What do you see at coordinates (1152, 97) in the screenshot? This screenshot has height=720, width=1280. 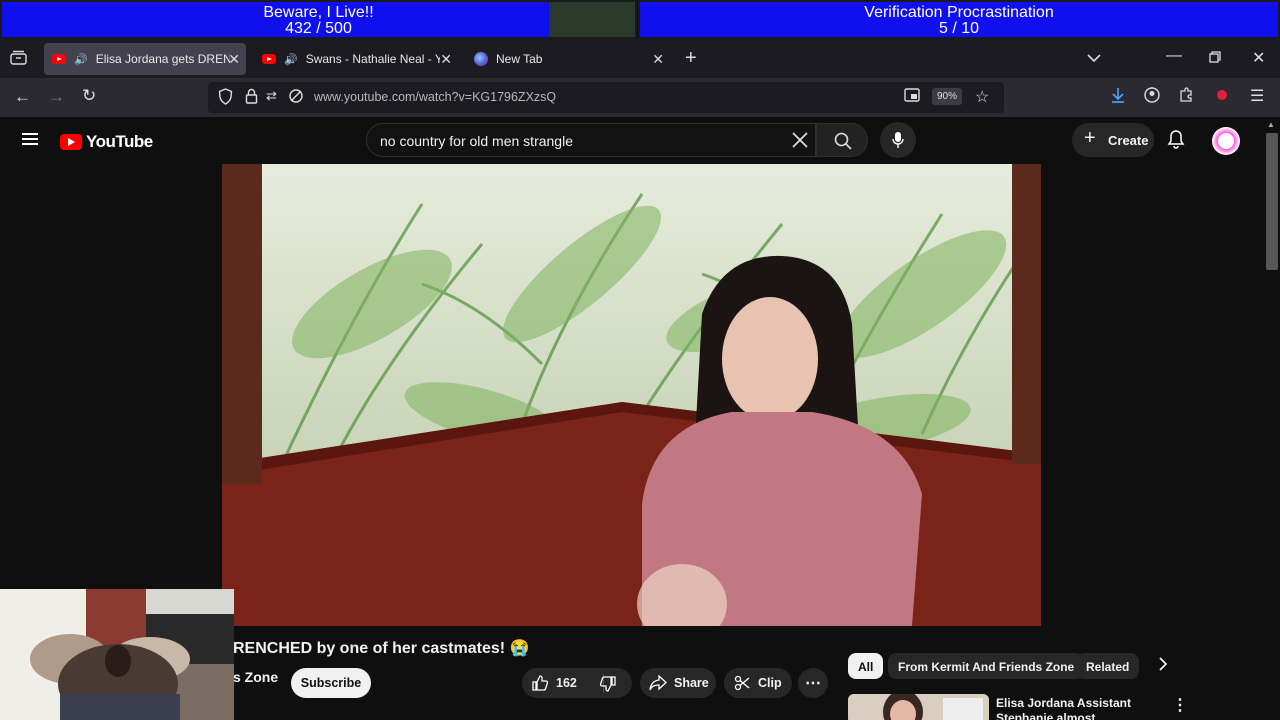 I see `account-icon` at bounding box center [1152, 97].